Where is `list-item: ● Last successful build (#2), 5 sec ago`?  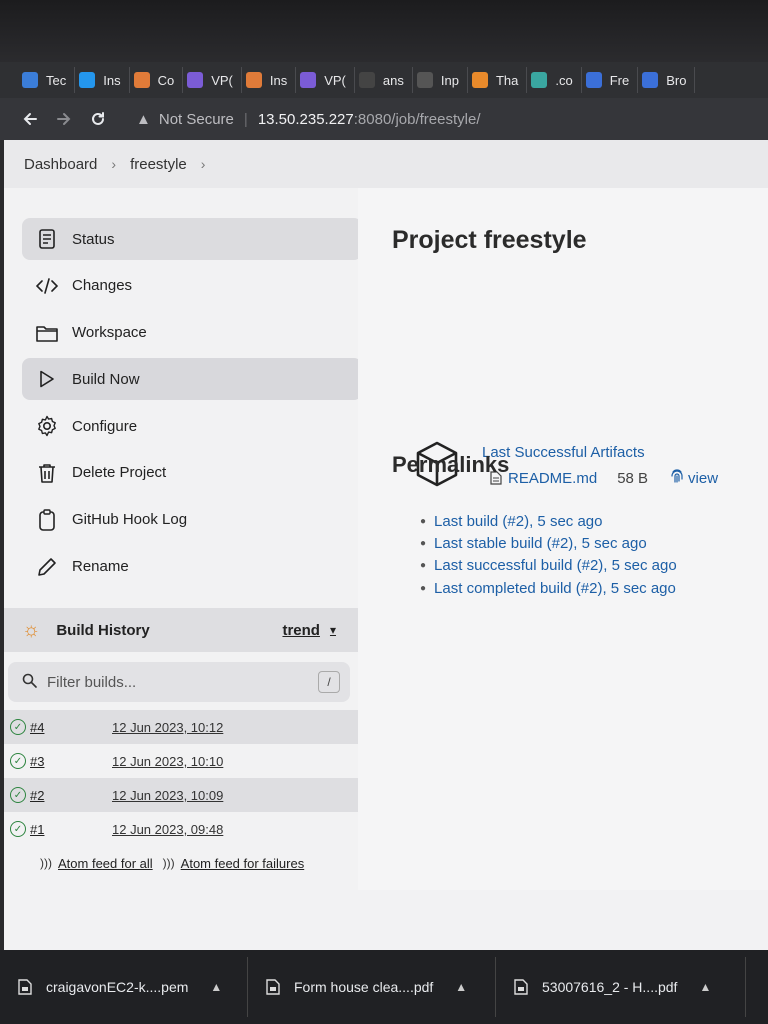
list-item: ● Last successful build (#2), 5 sec ago is located at coordinates (548, 566).